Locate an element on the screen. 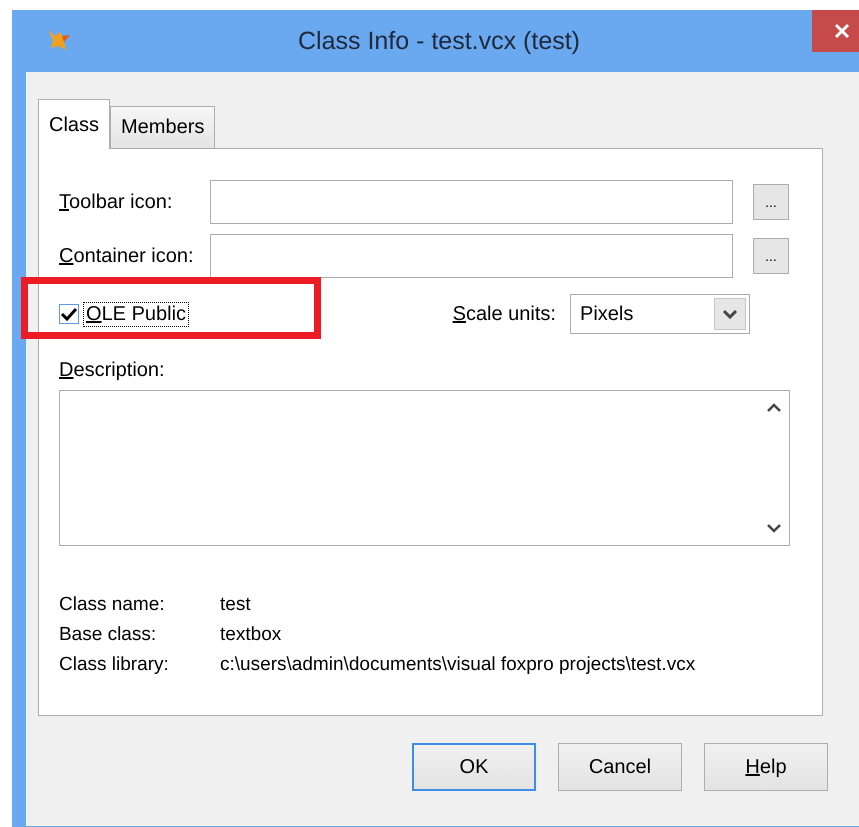  scroll-down-icon is located at coordinates (774, 528).